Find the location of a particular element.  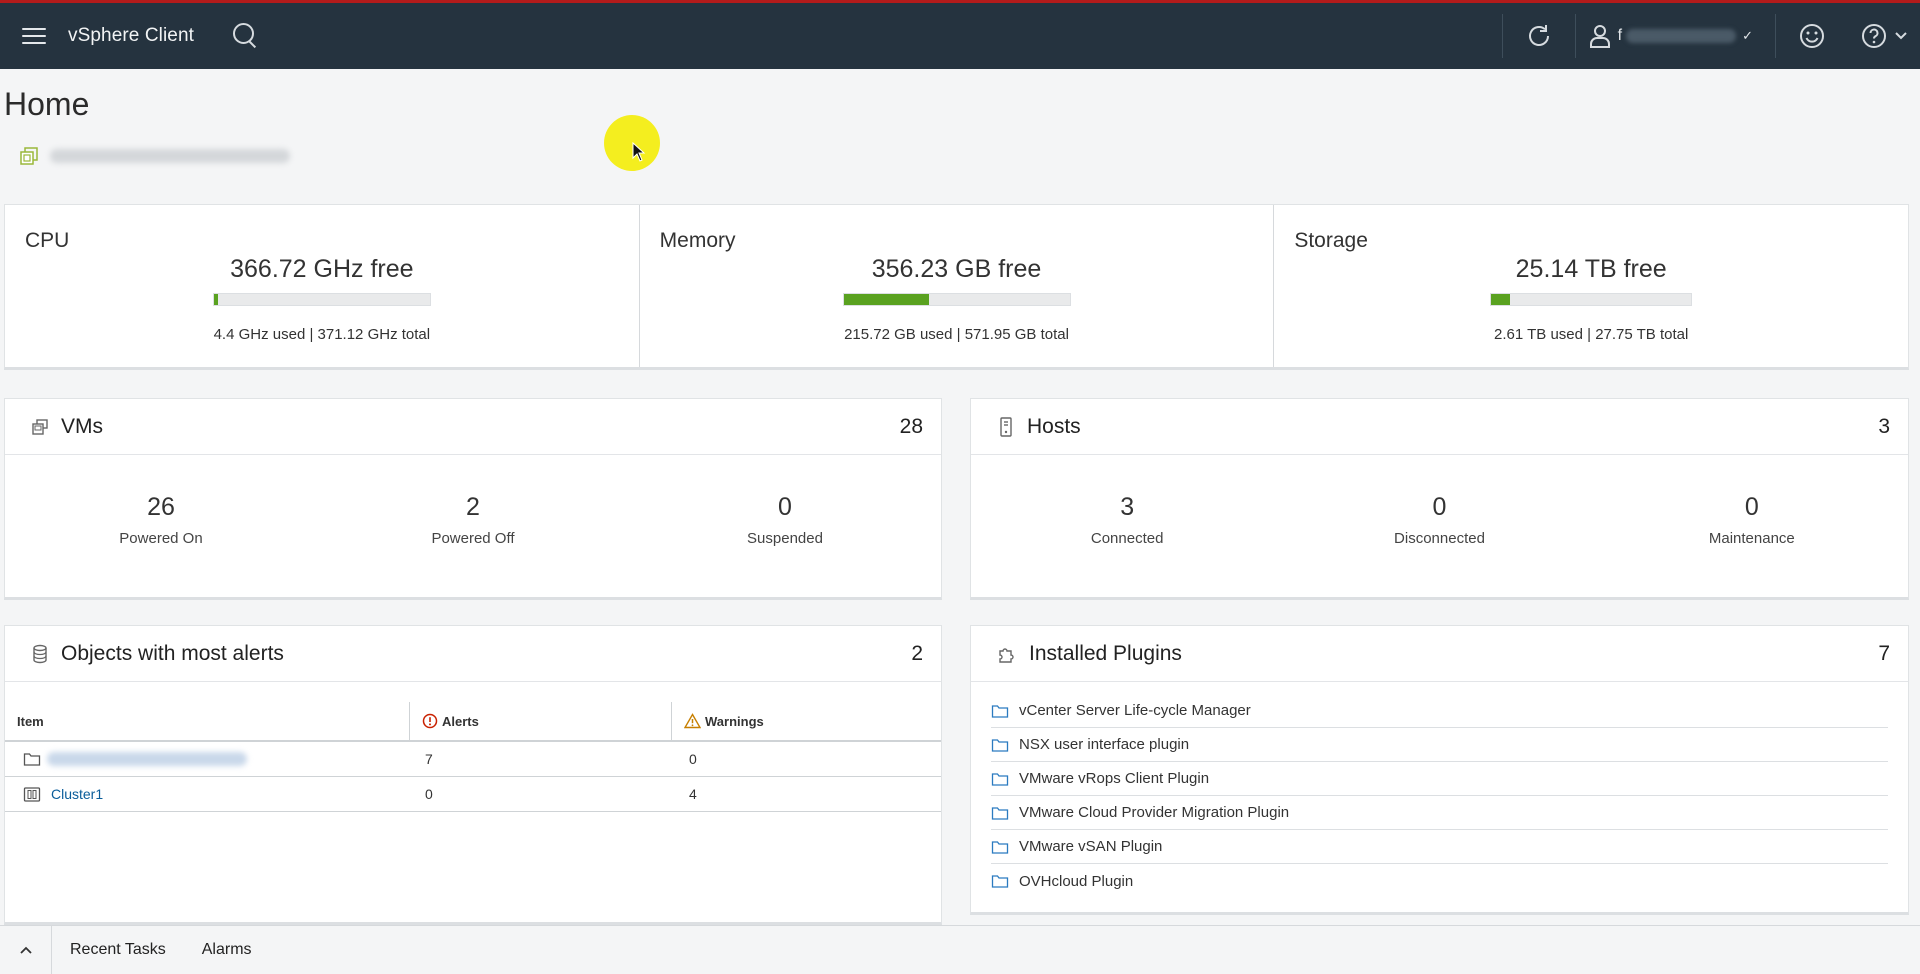

error-icon is located at coordinates (430, 721).